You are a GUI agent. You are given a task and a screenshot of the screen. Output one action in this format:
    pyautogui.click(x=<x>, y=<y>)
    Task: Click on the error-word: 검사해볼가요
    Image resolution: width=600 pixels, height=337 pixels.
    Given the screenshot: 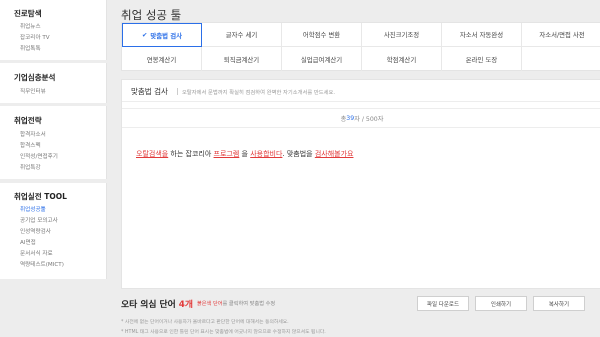 What is the action you would take?
    pyautogui.click(x=334, y=154)
    